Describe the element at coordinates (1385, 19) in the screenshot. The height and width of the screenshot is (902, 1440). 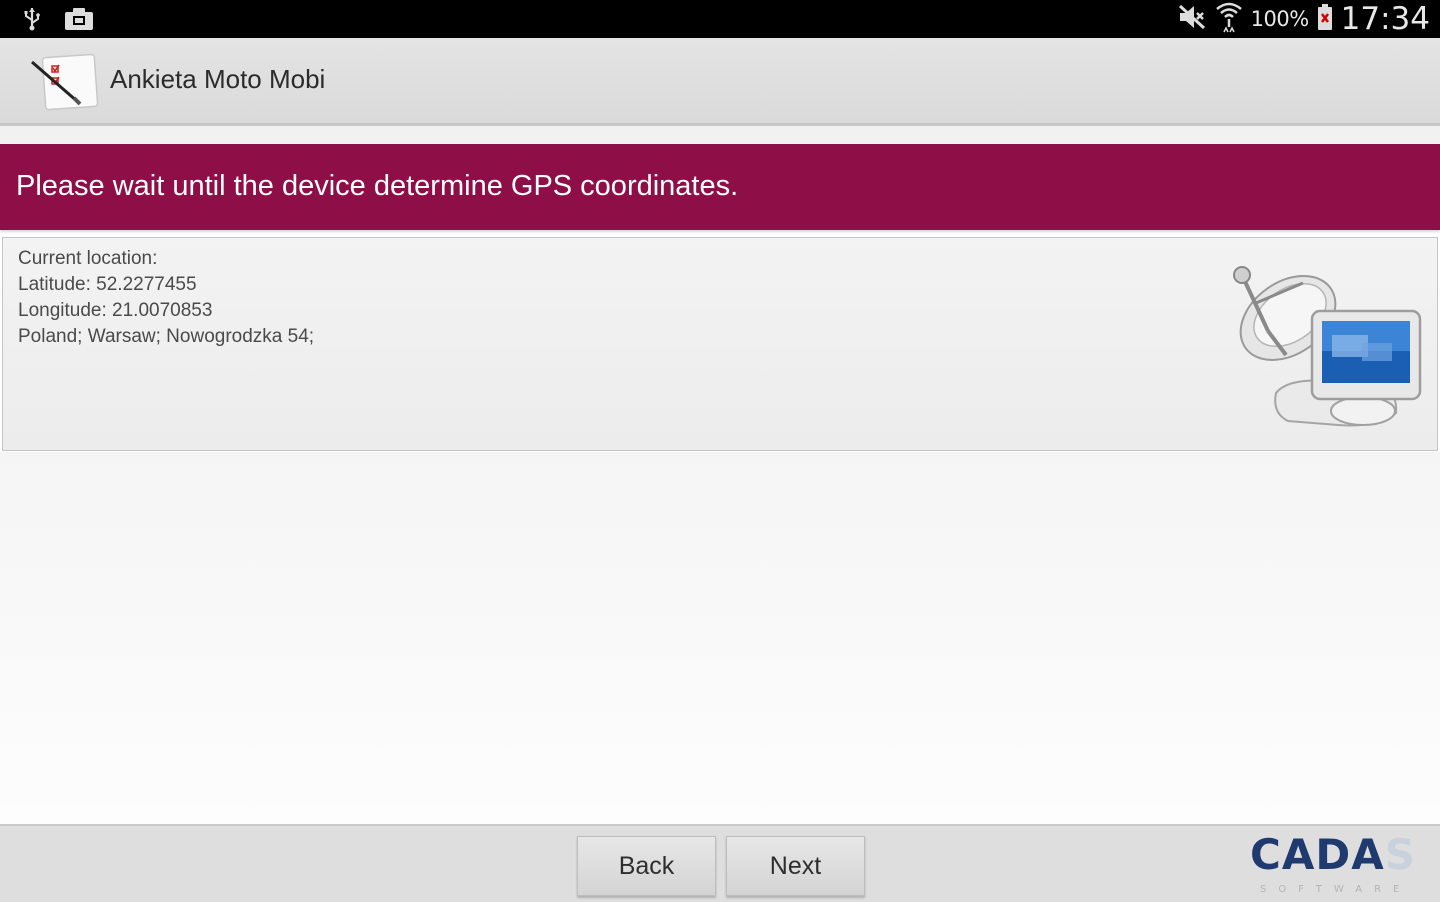
I see `status-time: 17:34` at that location.